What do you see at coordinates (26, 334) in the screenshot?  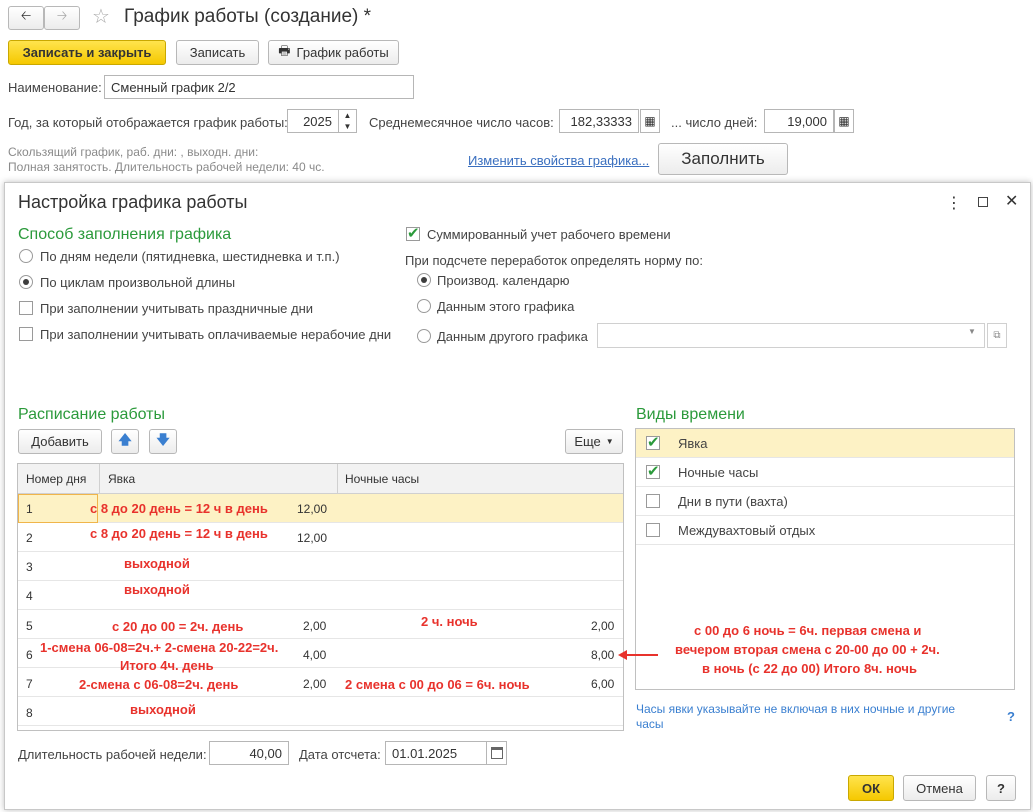 I see `paid-nonworking-checkbox` at bounding box center [26, 334].